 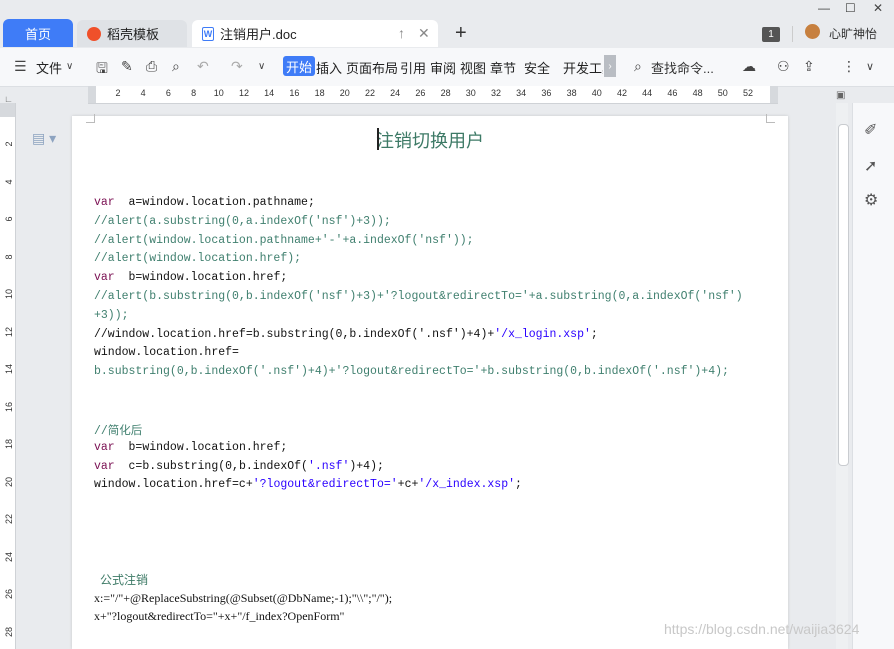 What do you see at coordinates (176, 66) in the screenshot?
I see `print-preview-icon: ⌕` at bounding box center [176, 66].